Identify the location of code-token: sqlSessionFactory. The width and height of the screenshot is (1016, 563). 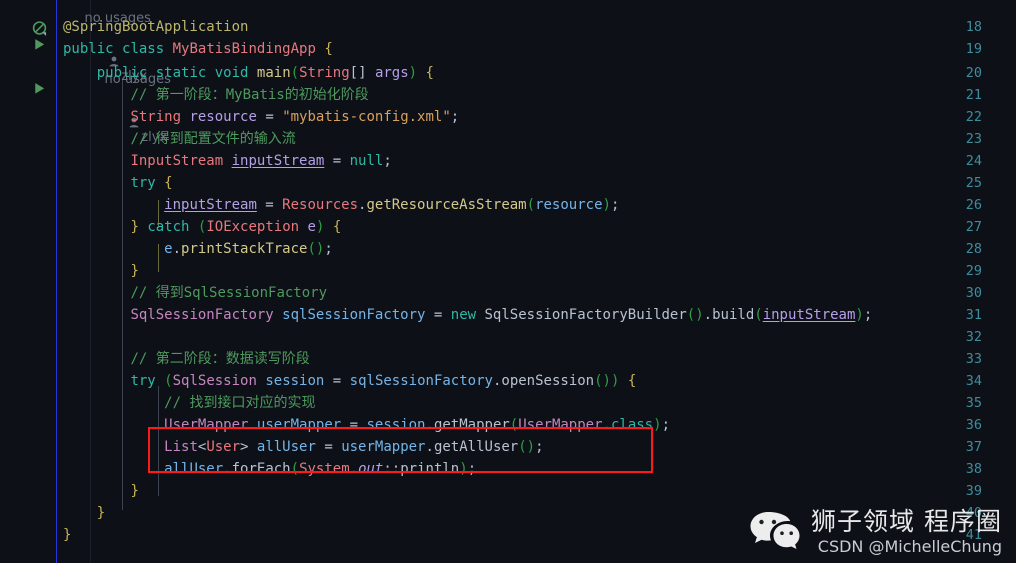
(354, 315).